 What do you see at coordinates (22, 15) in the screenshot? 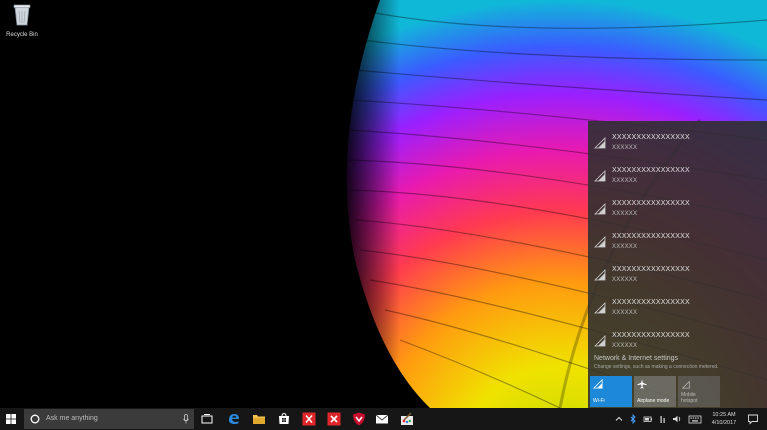
I see `recycle-bin-icon` at bounding box center [22, 15].